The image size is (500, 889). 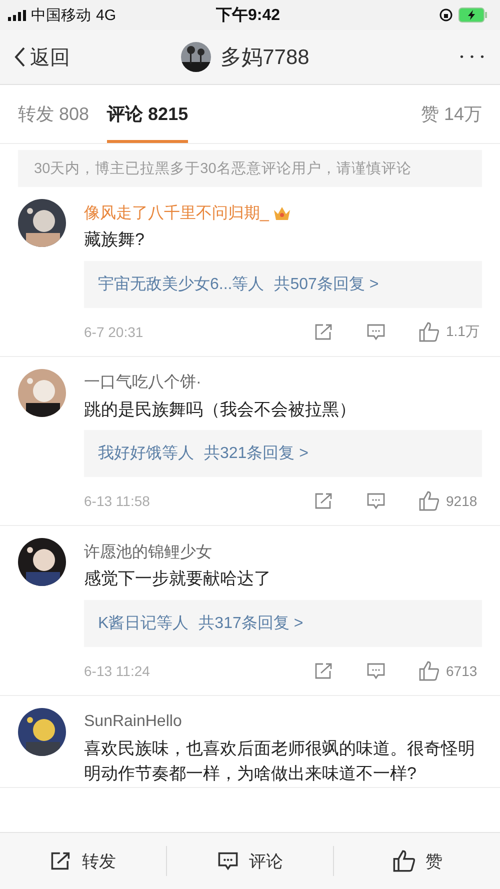 What do you see at coordinates (42, 57) in the screenshot?
I see `back-button: 返回` at bounding box center [42, 57].